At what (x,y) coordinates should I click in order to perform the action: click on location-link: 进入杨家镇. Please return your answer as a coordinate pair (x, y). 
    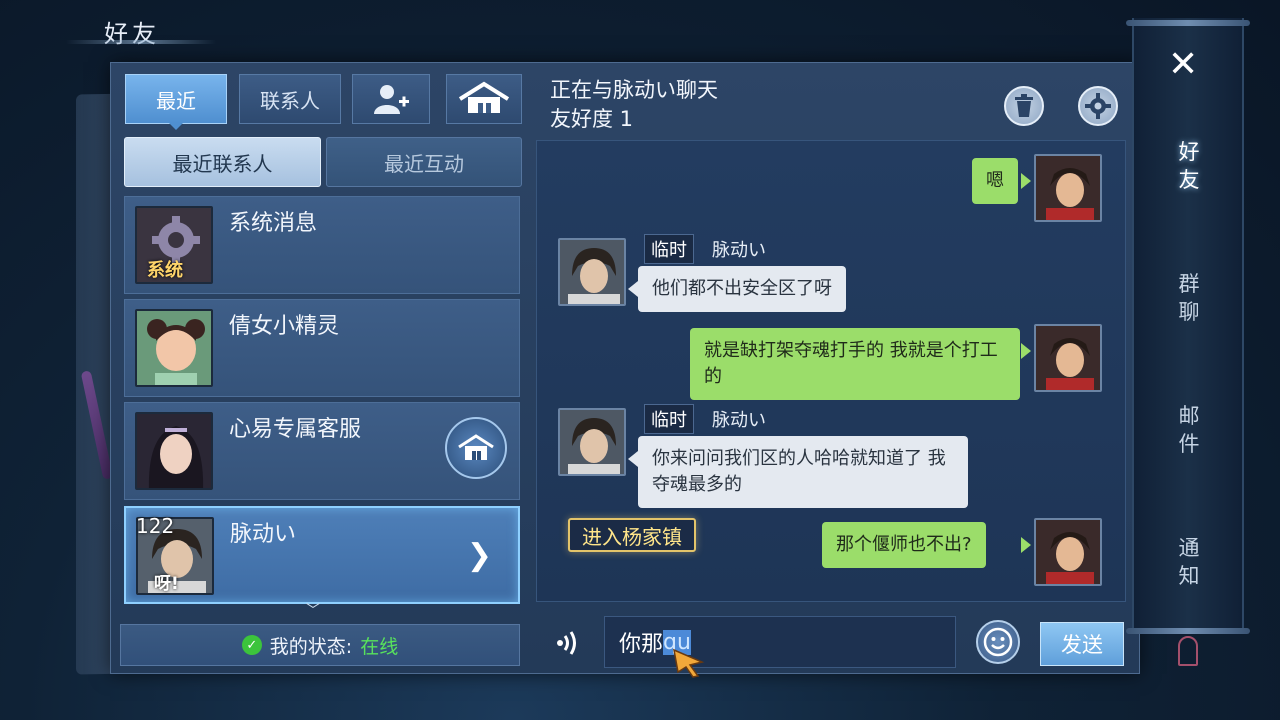
    Looking at the image, I should click on (632, 535).